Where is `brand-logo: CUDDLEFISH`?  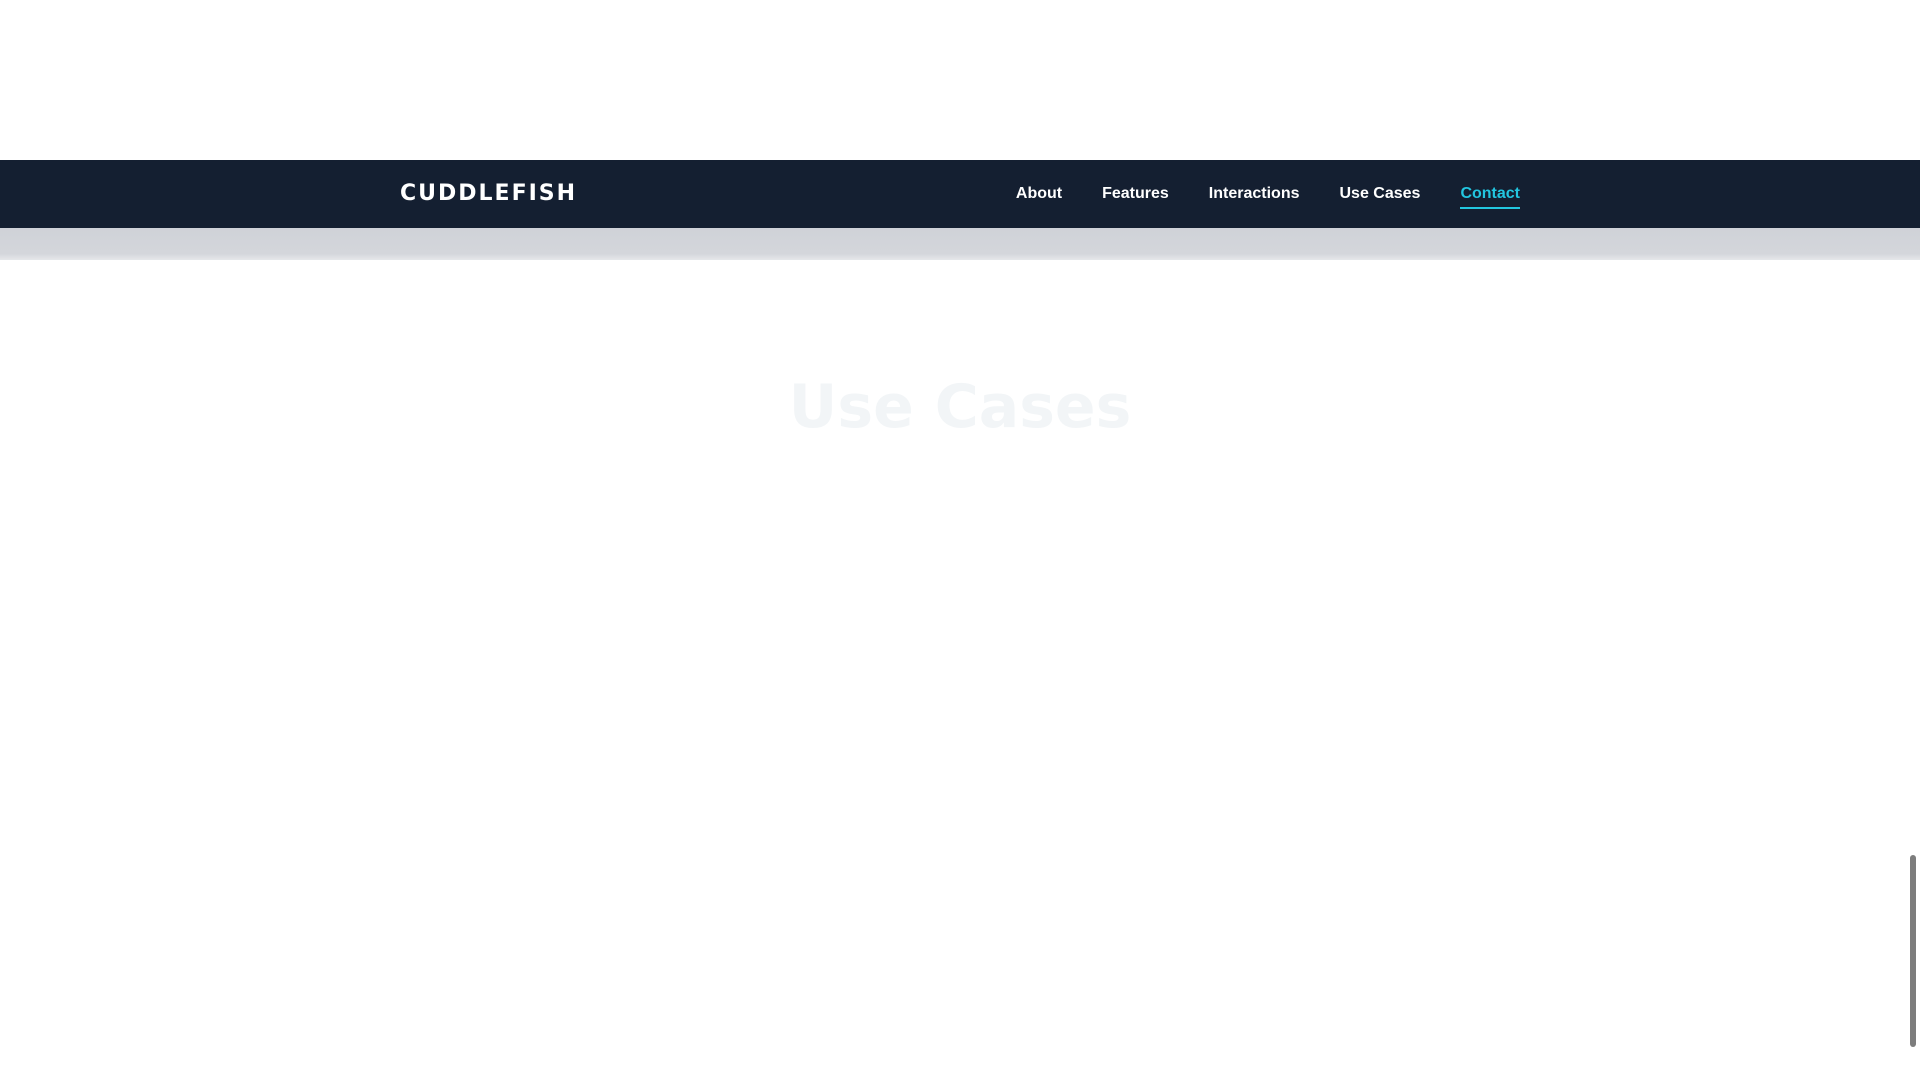
brand-logo: CUDDLEFISH is located at coordinates (488, 194).